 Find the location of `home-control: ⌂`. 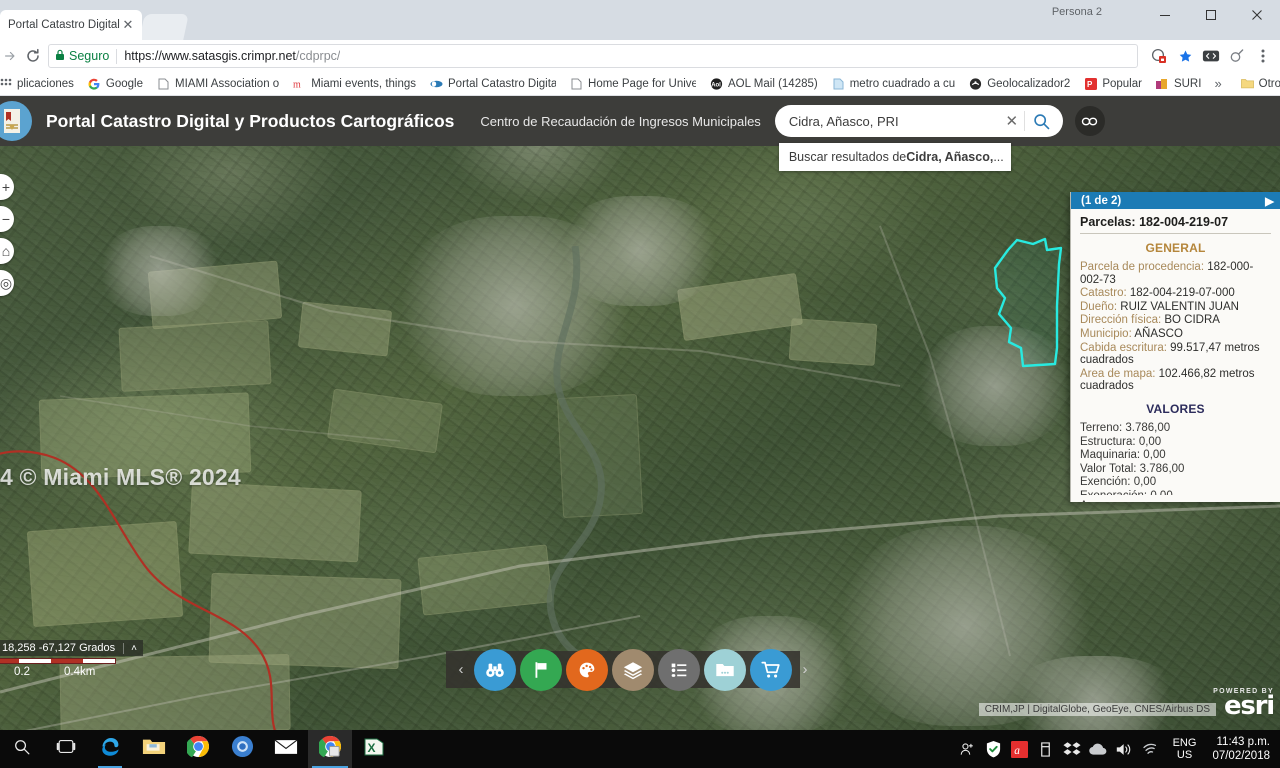

home-control: ⌂ is located at coordinates (7, 251).